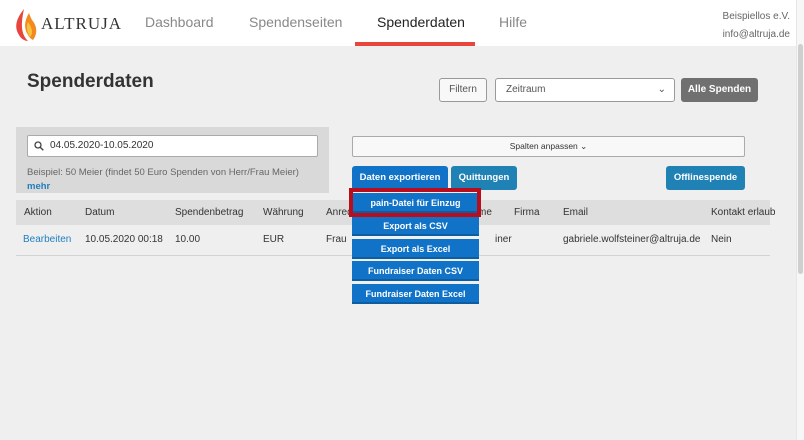 This screenshot has height=440, width=804. Describe the element at coordinates (526, 89) in the screenshot. I see `zeitraum-select-value: Zeitraum` at that location.